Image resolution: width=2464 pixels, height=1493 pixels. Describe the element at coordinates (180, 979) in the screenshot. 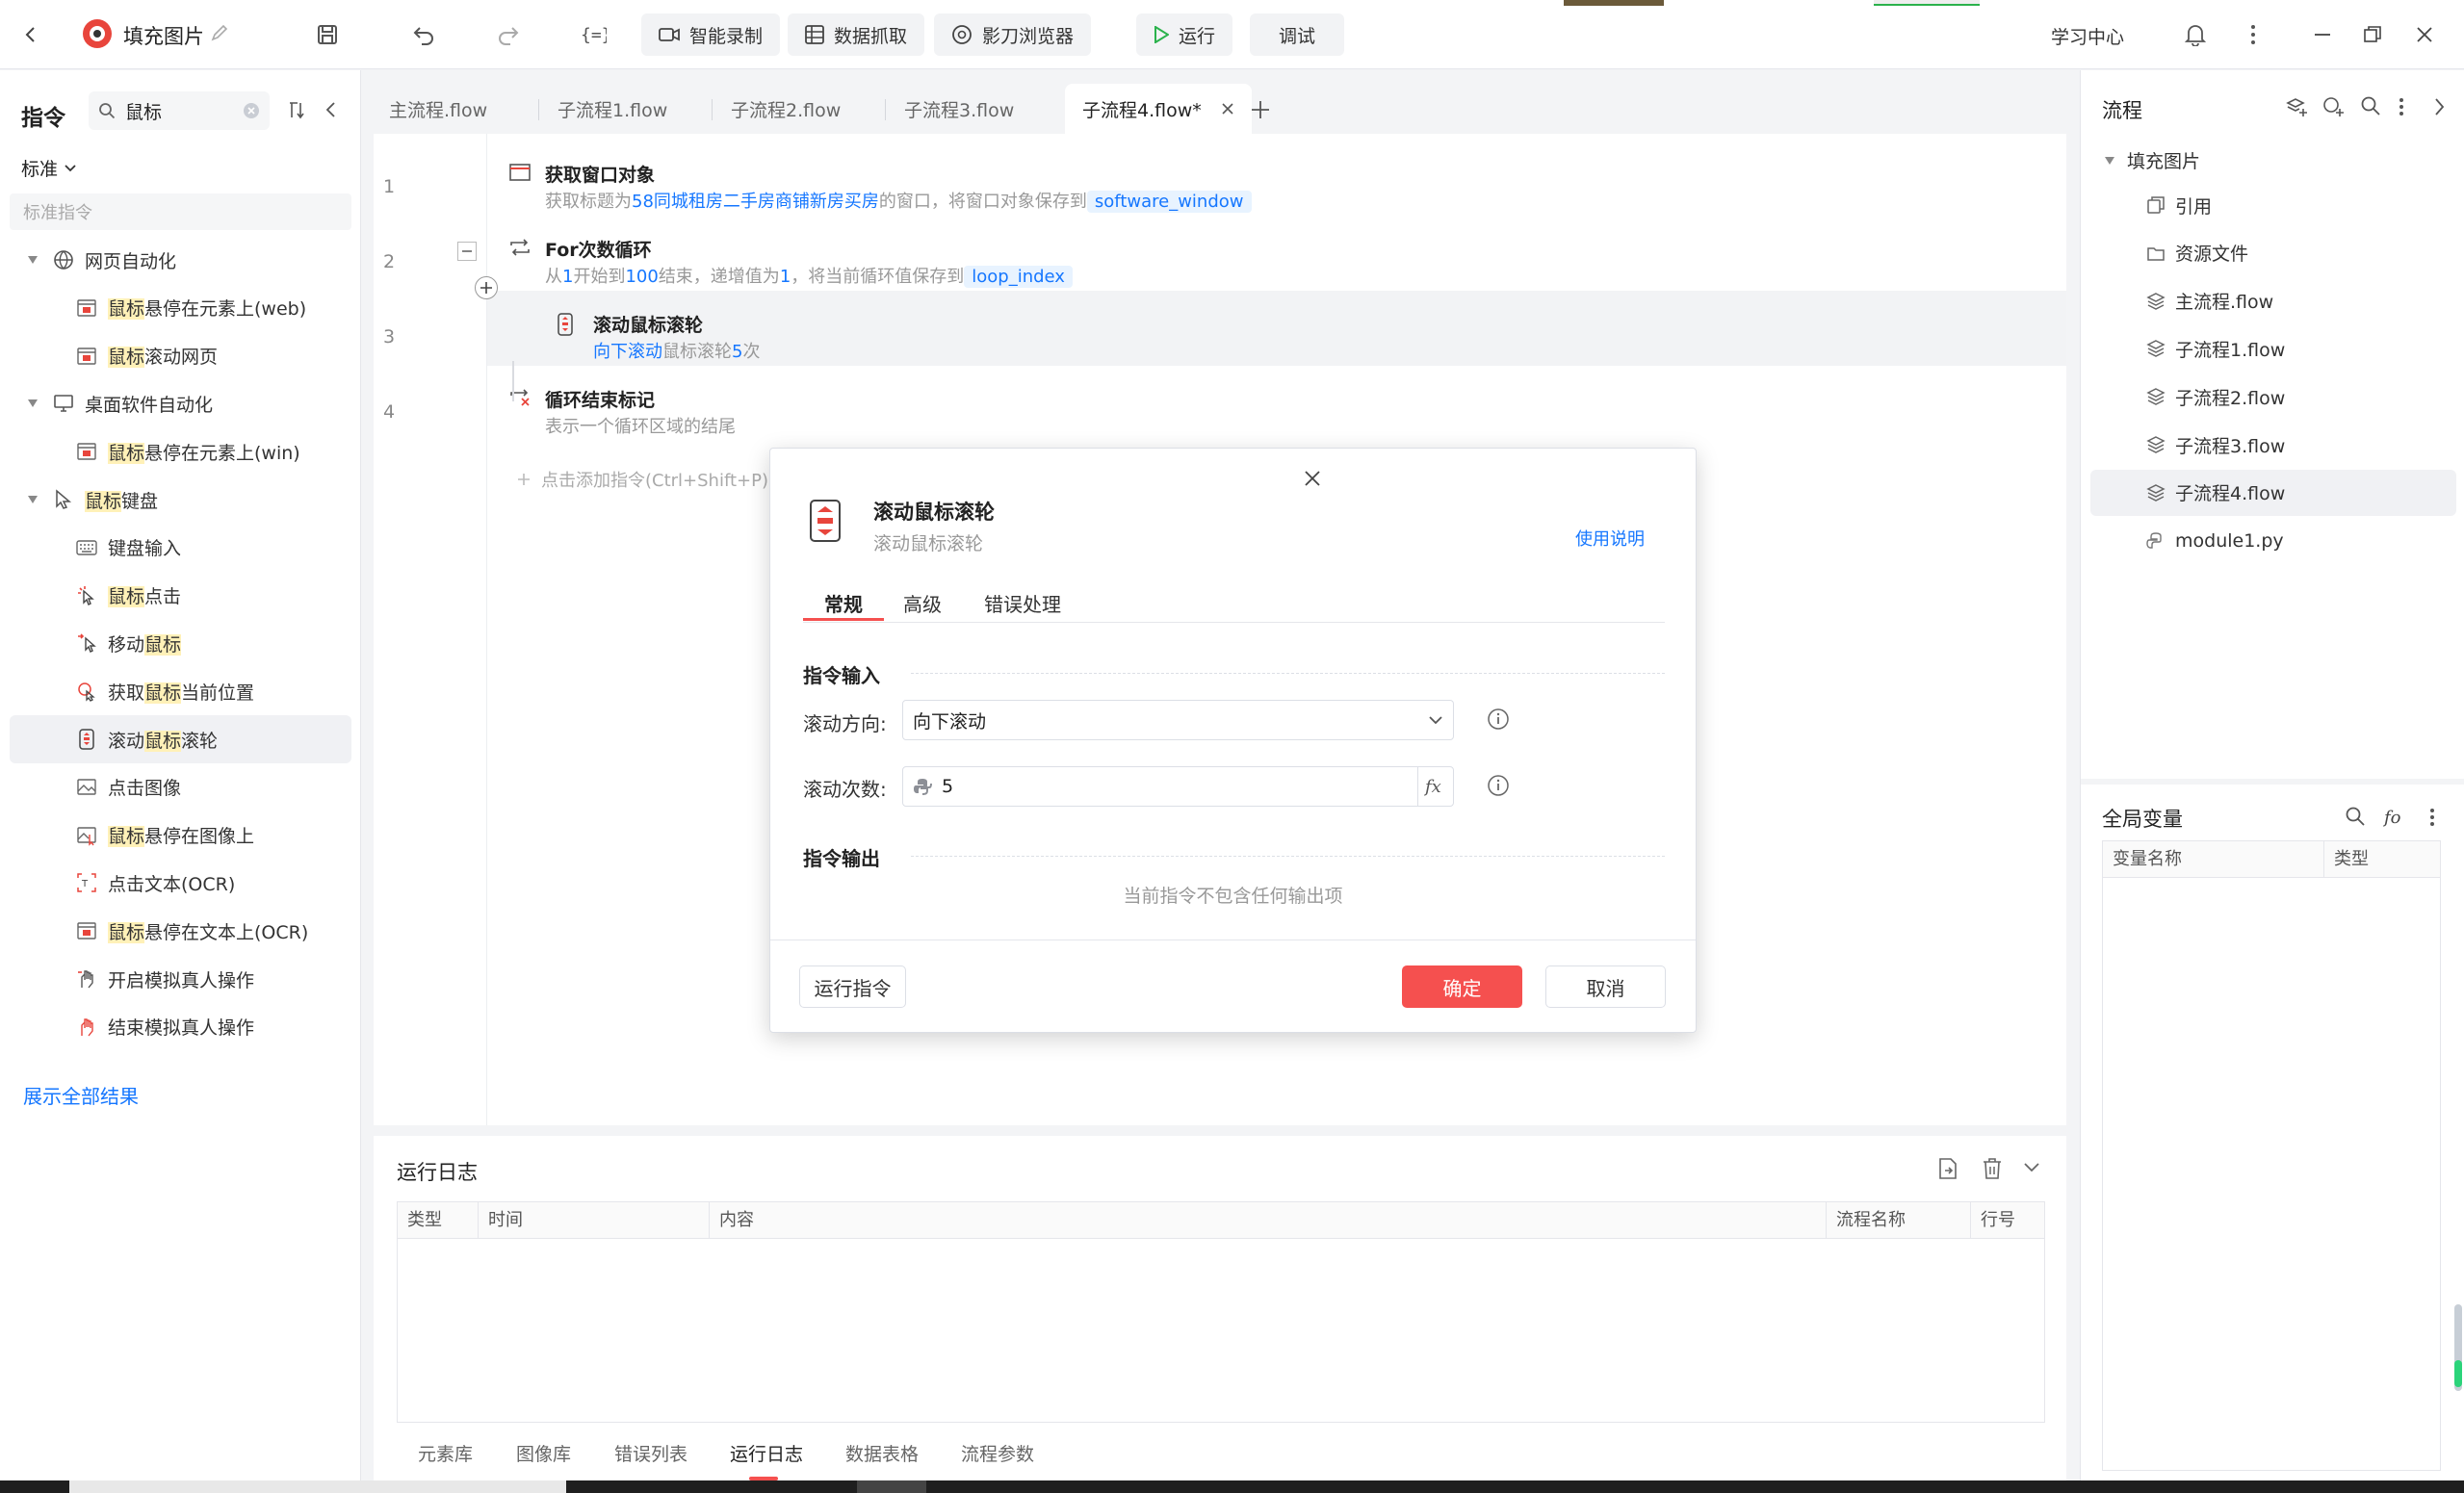

I see `command-item: 开启模拟真人操作` at that location.